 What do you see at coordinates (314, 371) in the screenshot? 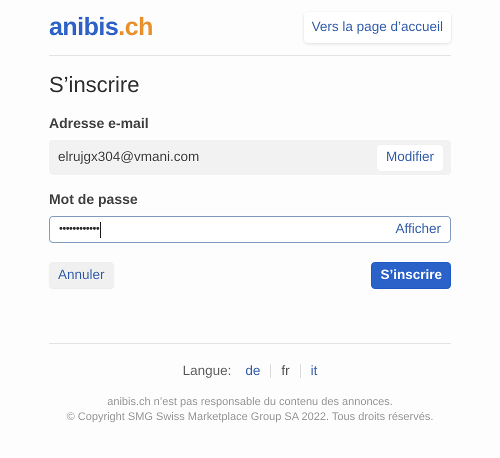
I see `language-link: it` at bounding box center [314, 371].